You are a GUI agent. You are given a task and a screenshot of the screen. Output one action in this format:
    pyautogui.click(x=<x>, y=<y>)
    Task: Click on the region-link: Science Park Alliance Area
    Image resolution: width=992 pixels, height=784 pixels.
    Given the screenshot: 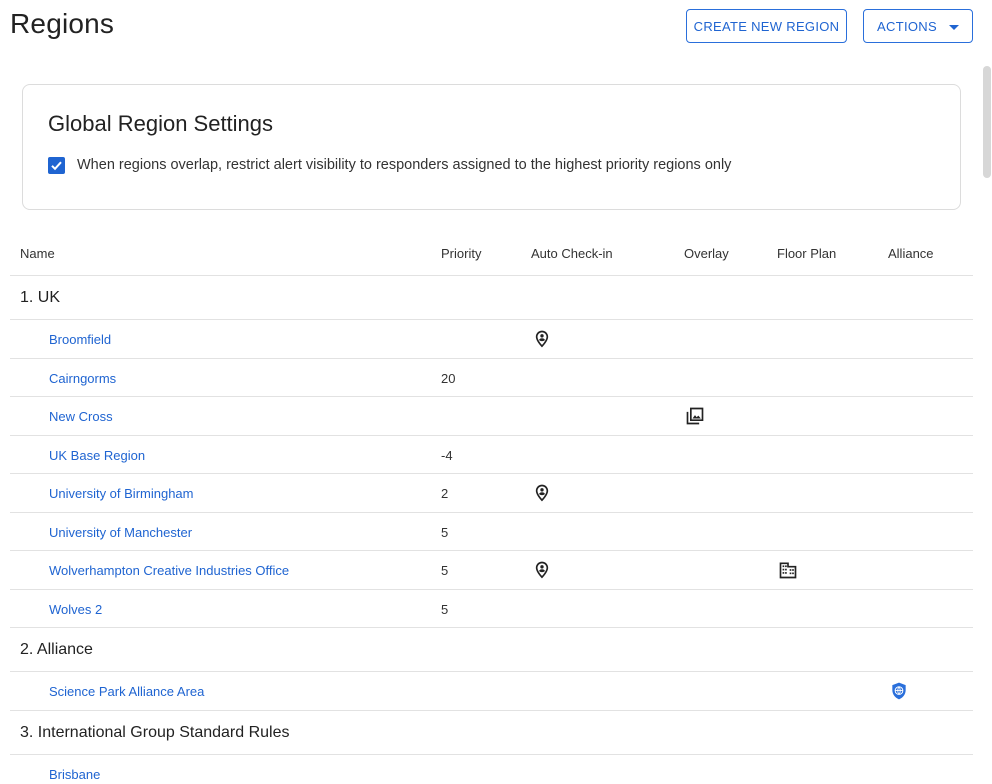 What is the action you would take?
    pyautogui.click(x=126, y=691)
    